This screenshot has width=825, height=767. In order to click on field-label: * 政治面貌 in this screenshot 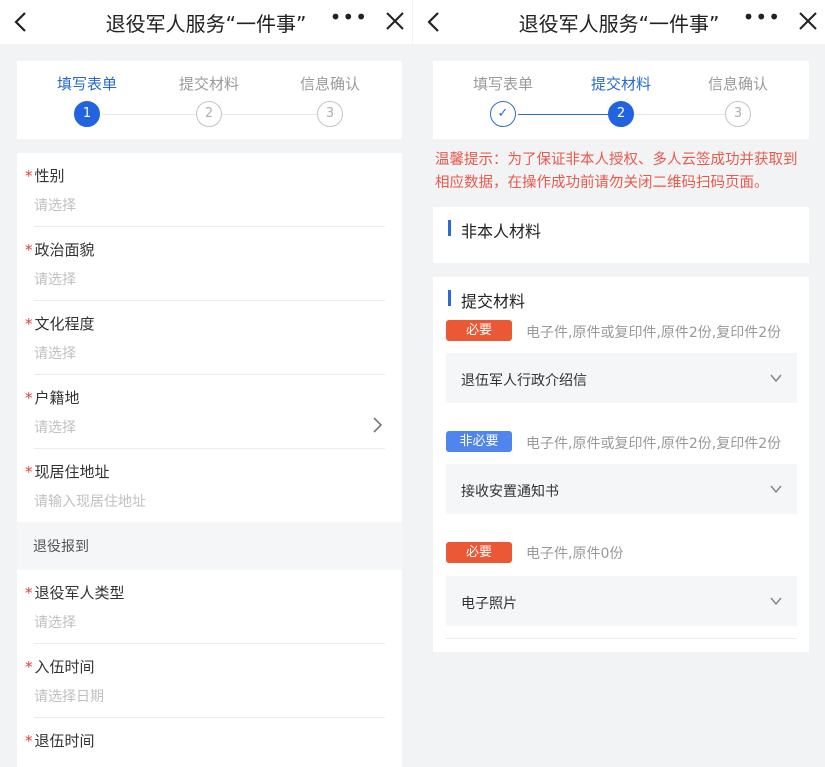, I will do `click(60, 249)`.